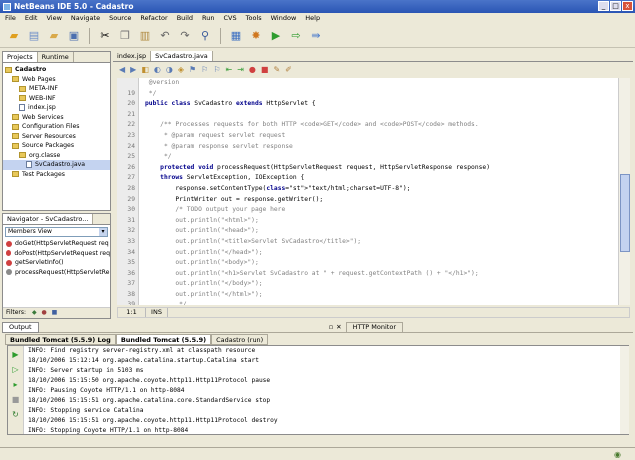 The width and height of the screenshot is (635, 460). Describe the element at coordinates (15, 384) in the screenshot. I see `start-icon: ▸` at that location.